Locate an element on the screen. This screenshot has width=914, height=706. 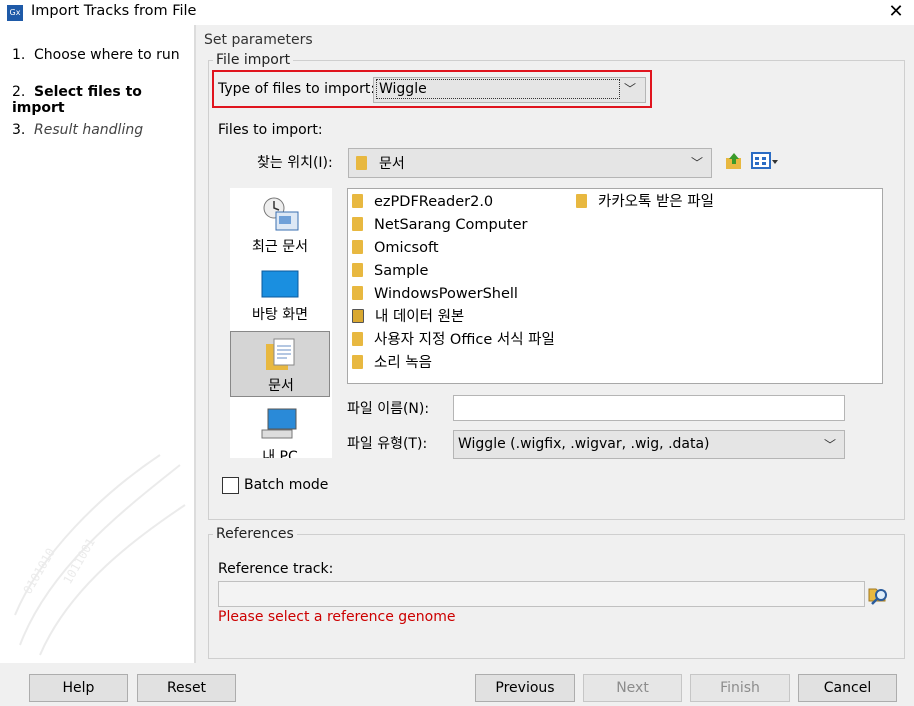
title-bar: Gx Import Tracks from File ✕ is located at coordinates (457, 12).